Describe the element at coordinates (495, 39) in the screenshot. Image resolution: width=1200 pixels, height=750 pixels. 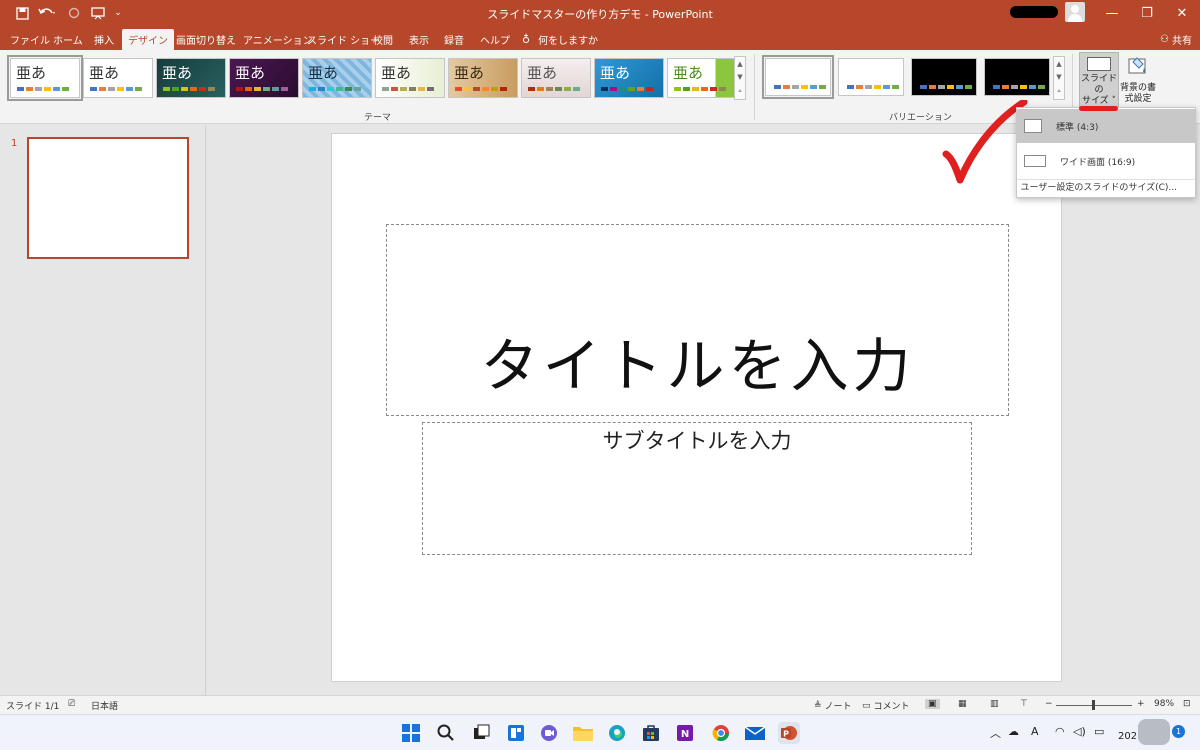
I see `tab-help: ヘルプ` at that location.